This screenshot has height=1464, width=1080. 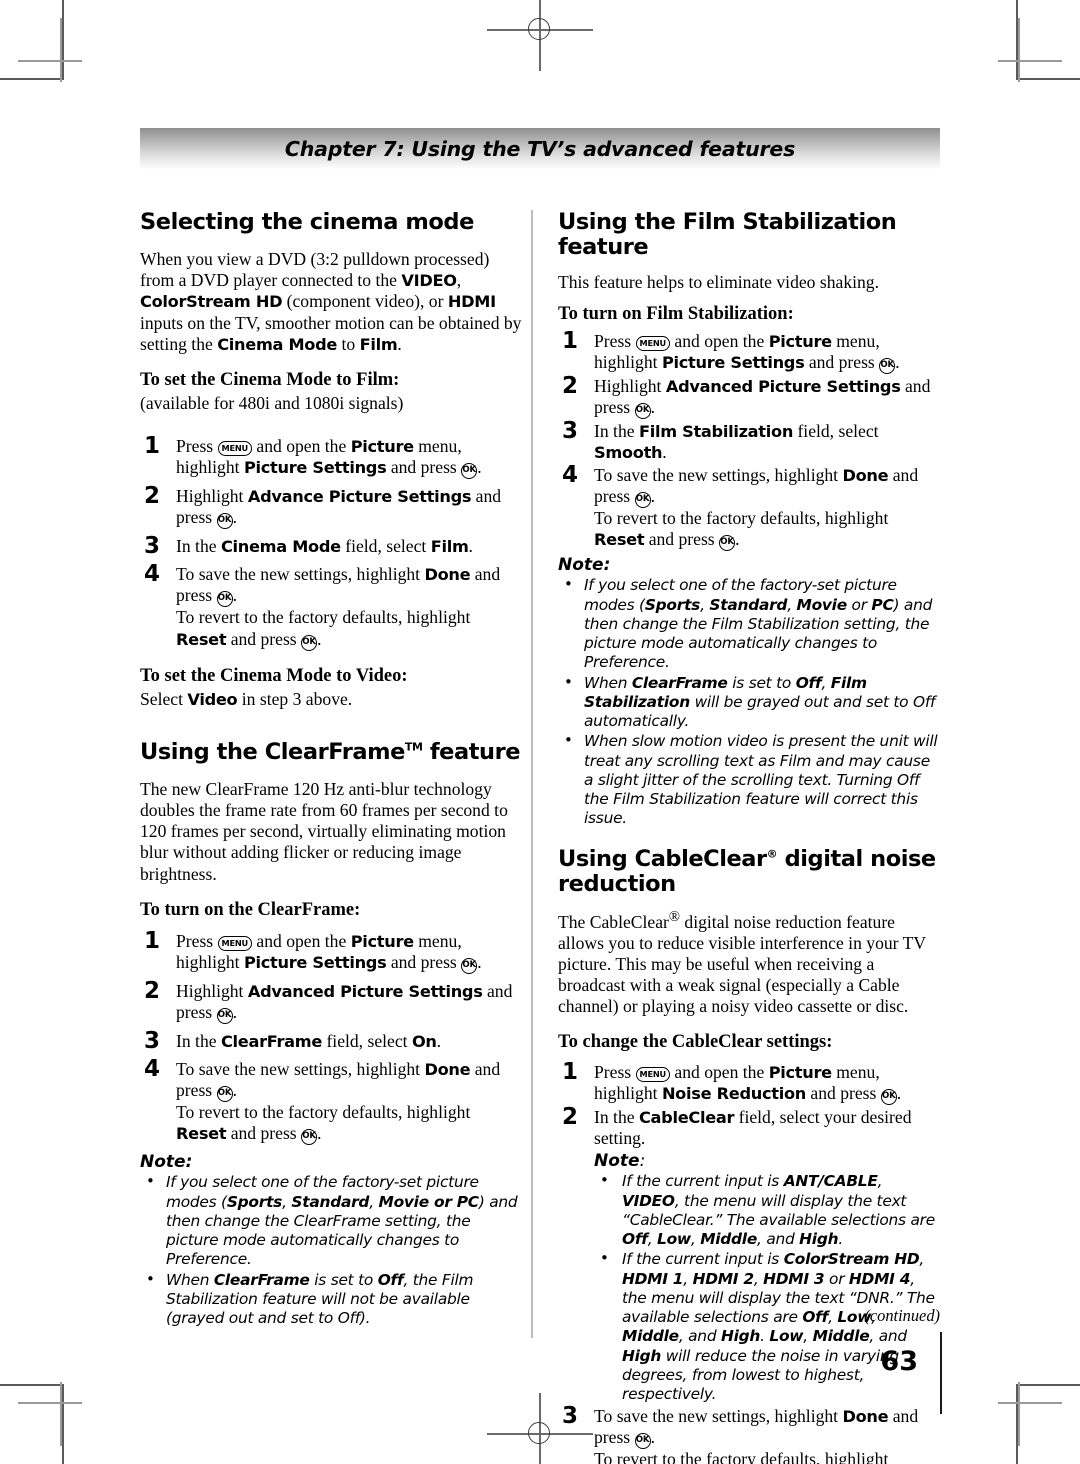 I want to click on continued-marker: (continued), so click(x=902, y=1315).